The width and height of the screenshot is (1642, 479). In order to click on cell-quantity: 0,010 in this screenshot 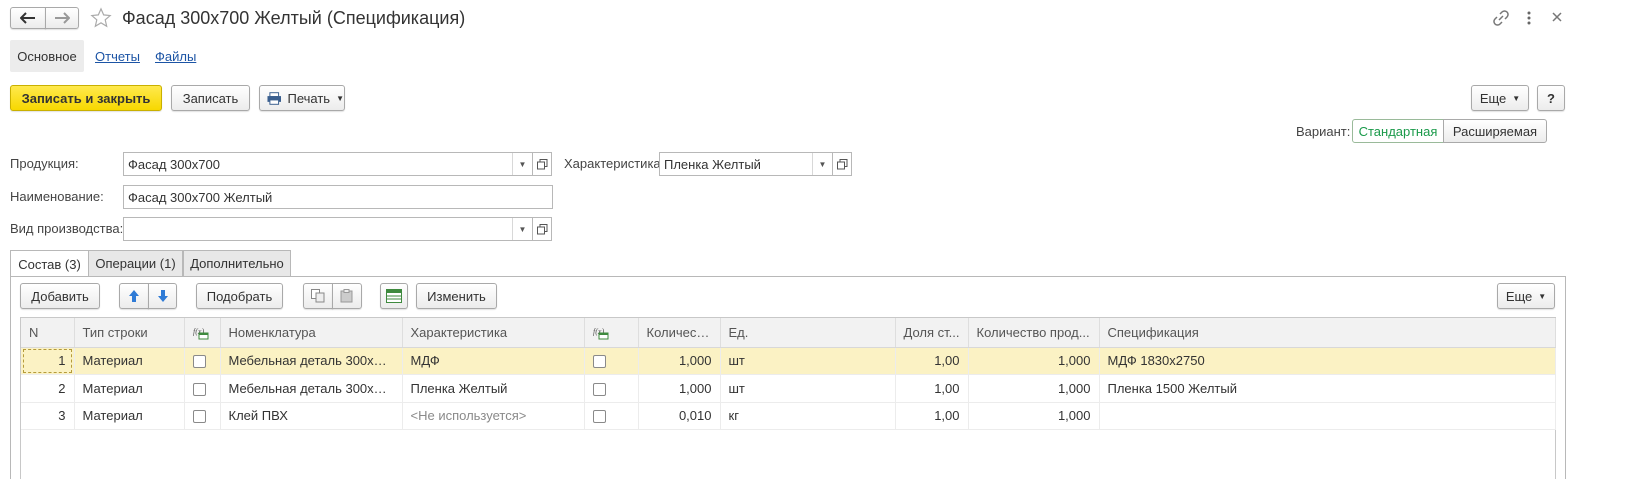, I will do `click(679, 416)`.